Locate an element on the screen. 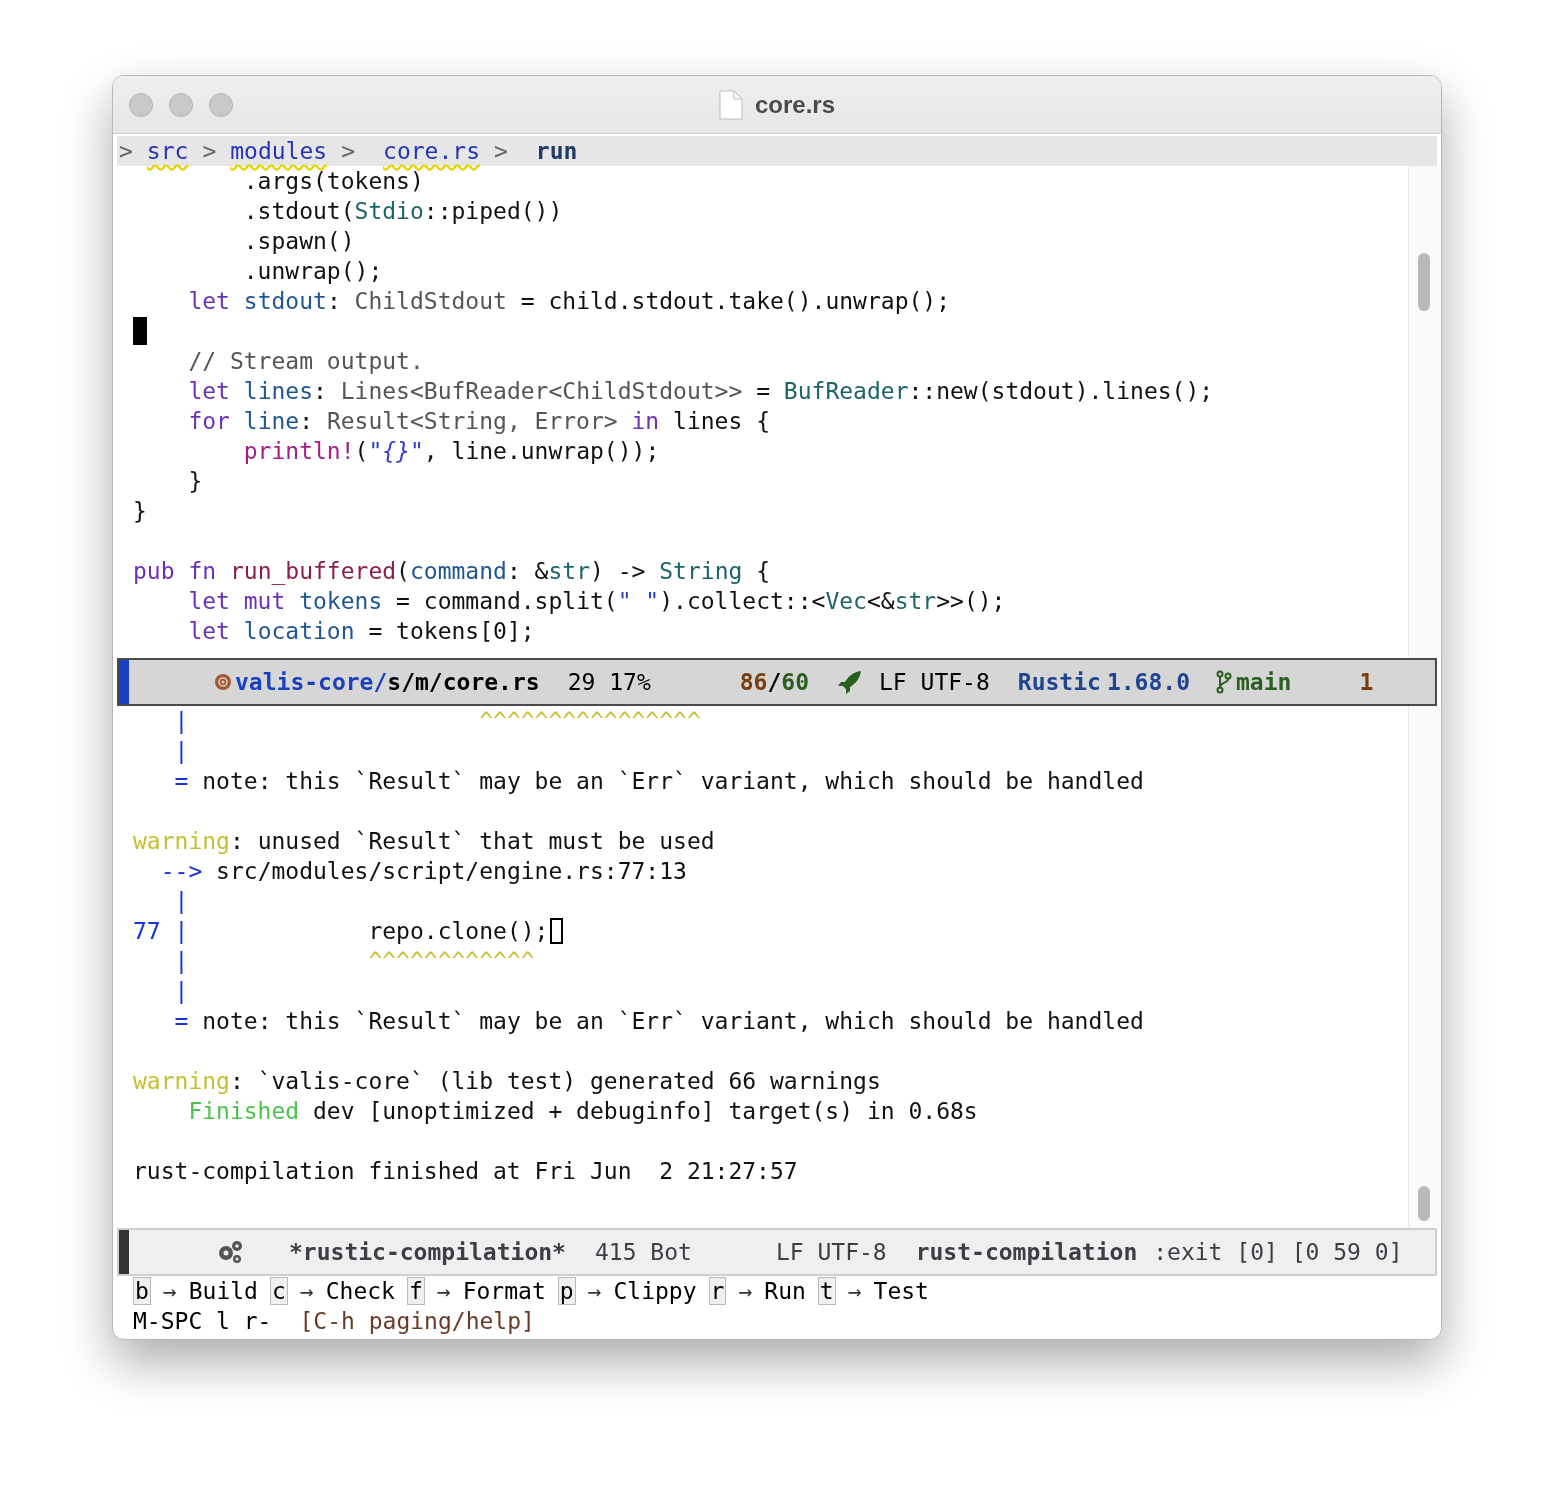 This screenshot has width=1554, height=1488. command-label: Format is located at coordinates (504, 1291).